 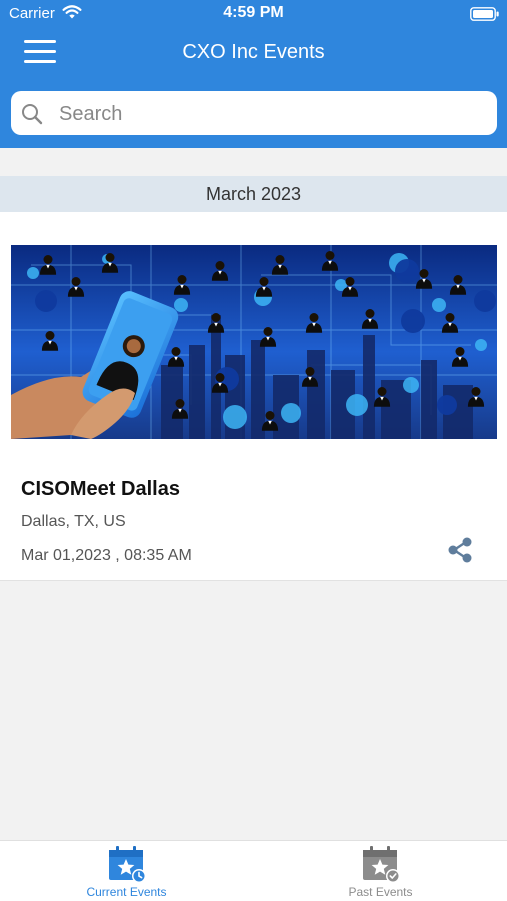 I want to click on share-icon, so click(x=460, y=550).